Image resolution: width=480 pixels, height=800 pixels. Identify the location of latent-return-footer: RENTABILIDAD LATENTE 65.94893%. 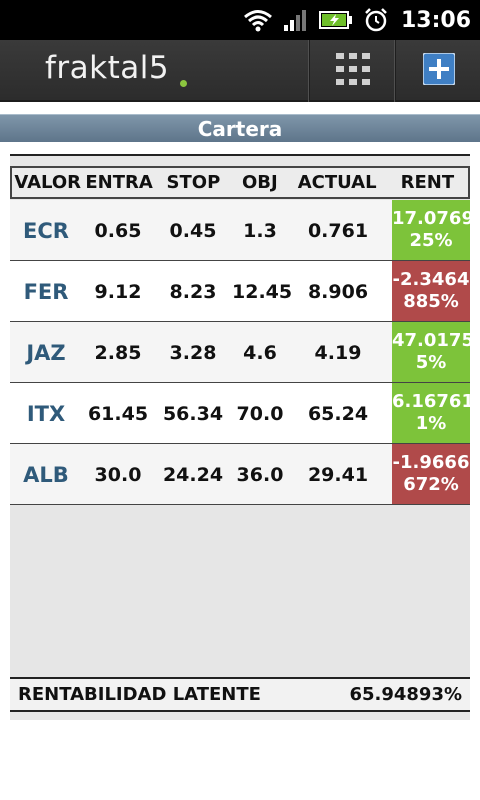
(240, 694).